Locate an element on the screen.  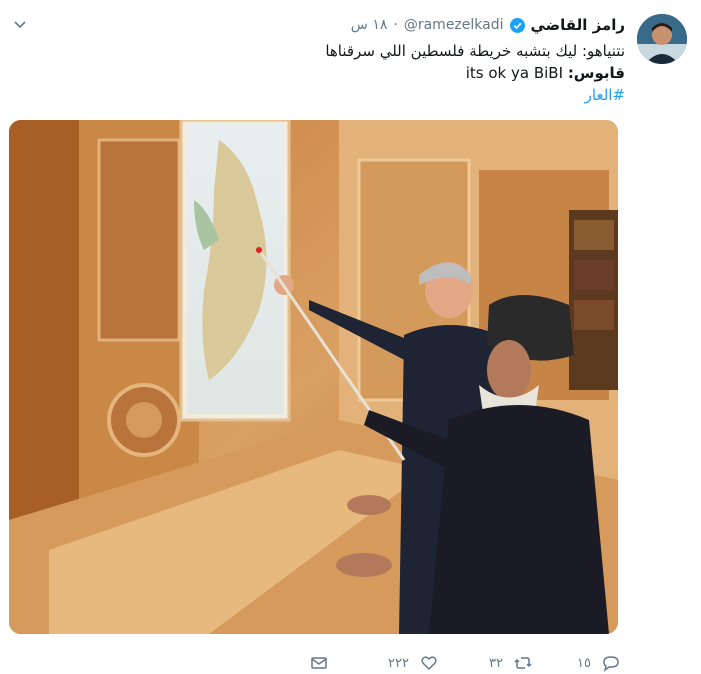
author-handle: @ramezelkadi is located at coordinates (454, 25).